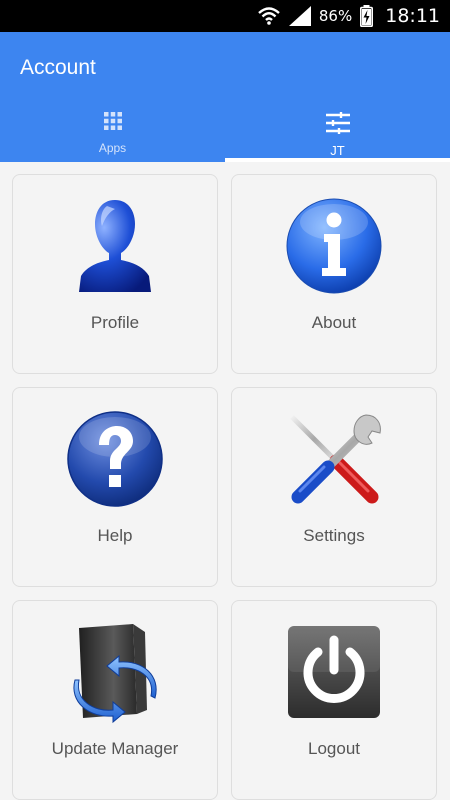  Describe the element at coordinates (334, 459) in the screenshot. I see `tools-icon` at that location.